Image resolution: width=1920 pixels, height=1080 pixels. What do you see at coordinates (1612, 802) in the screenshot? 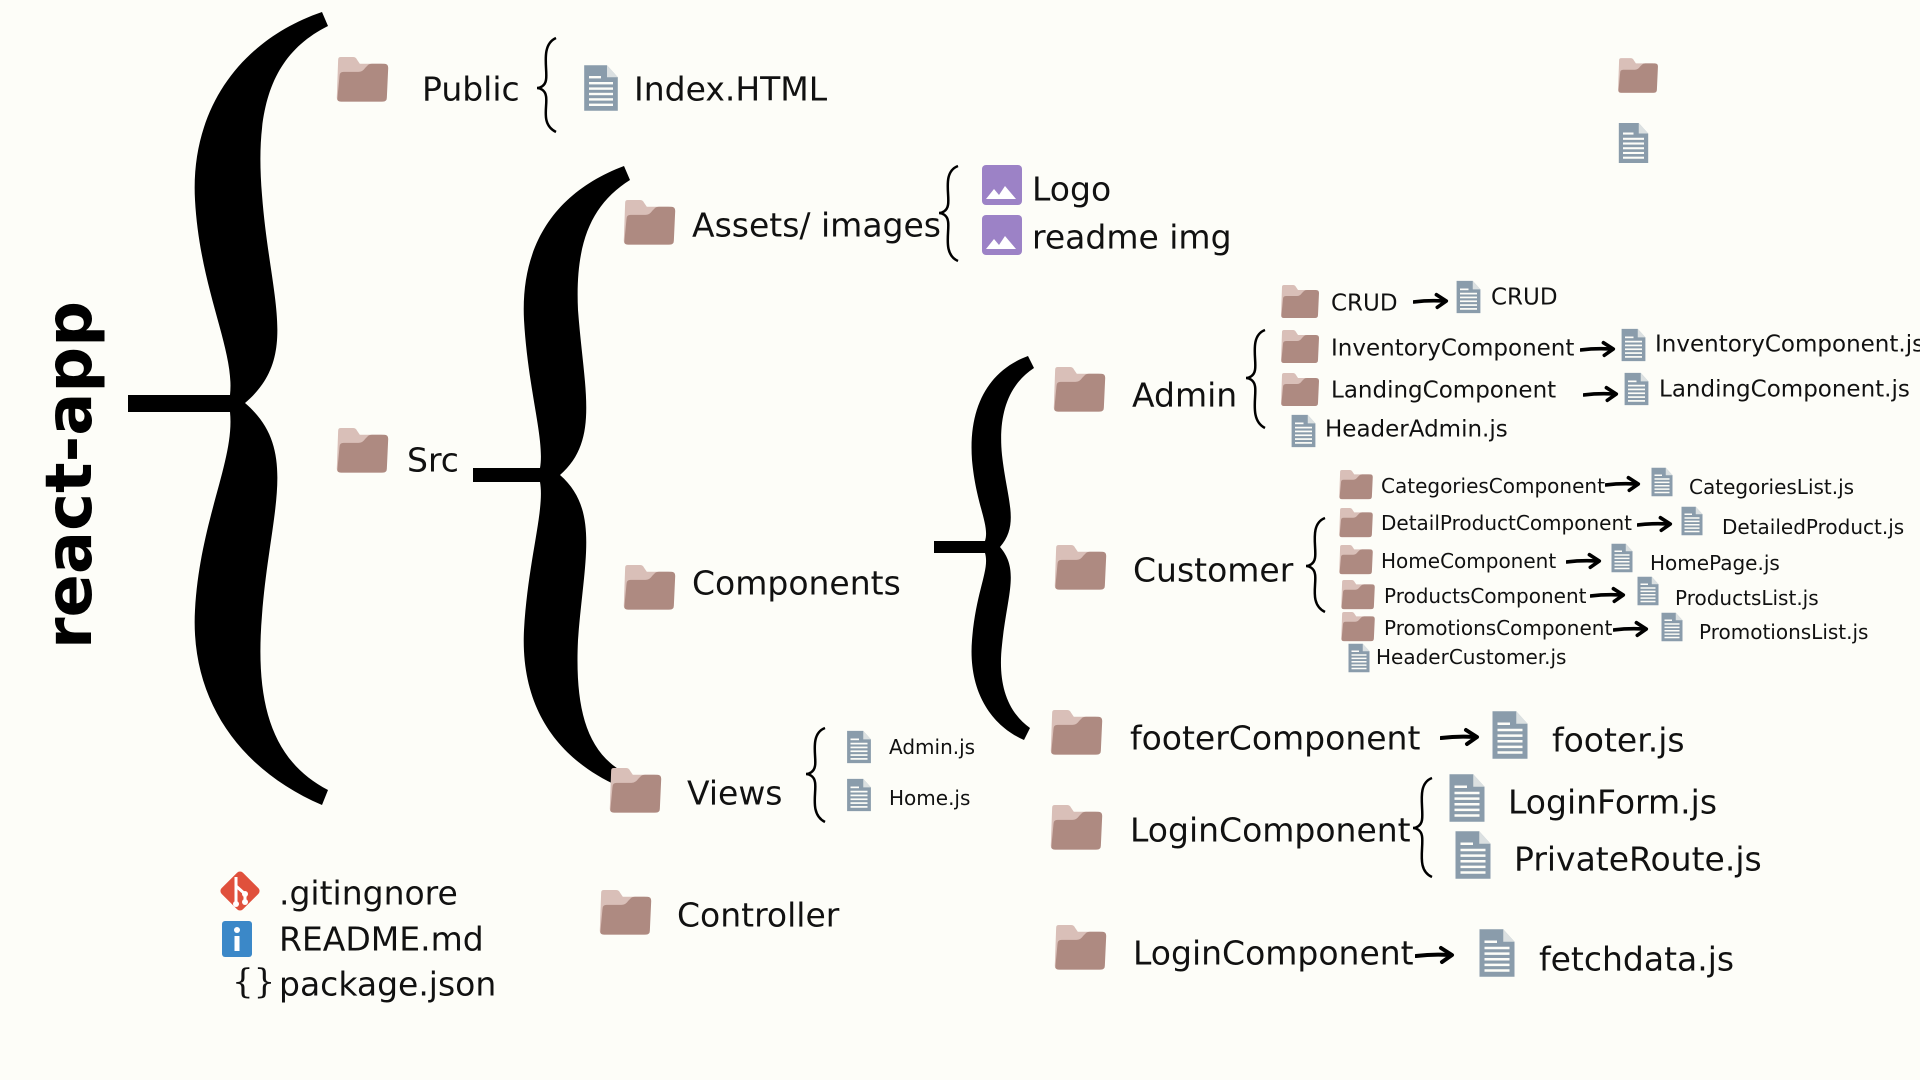
I see `loginform-file: LoginForm.js` at bounding box center [1612, 802].